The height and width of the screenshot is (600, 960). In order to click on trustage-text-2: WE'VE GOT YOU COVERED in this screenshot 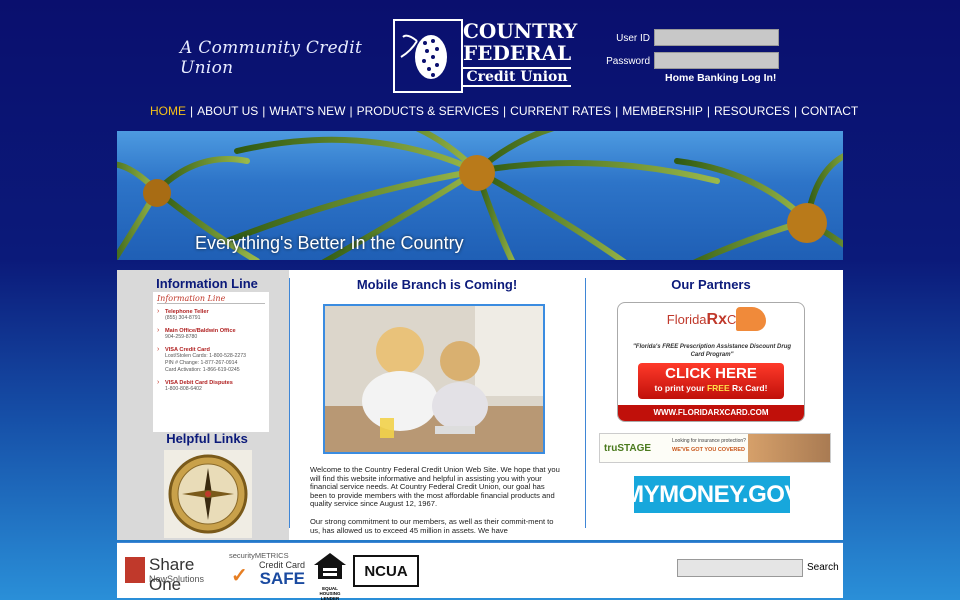, I will do `click(709, 450)`.